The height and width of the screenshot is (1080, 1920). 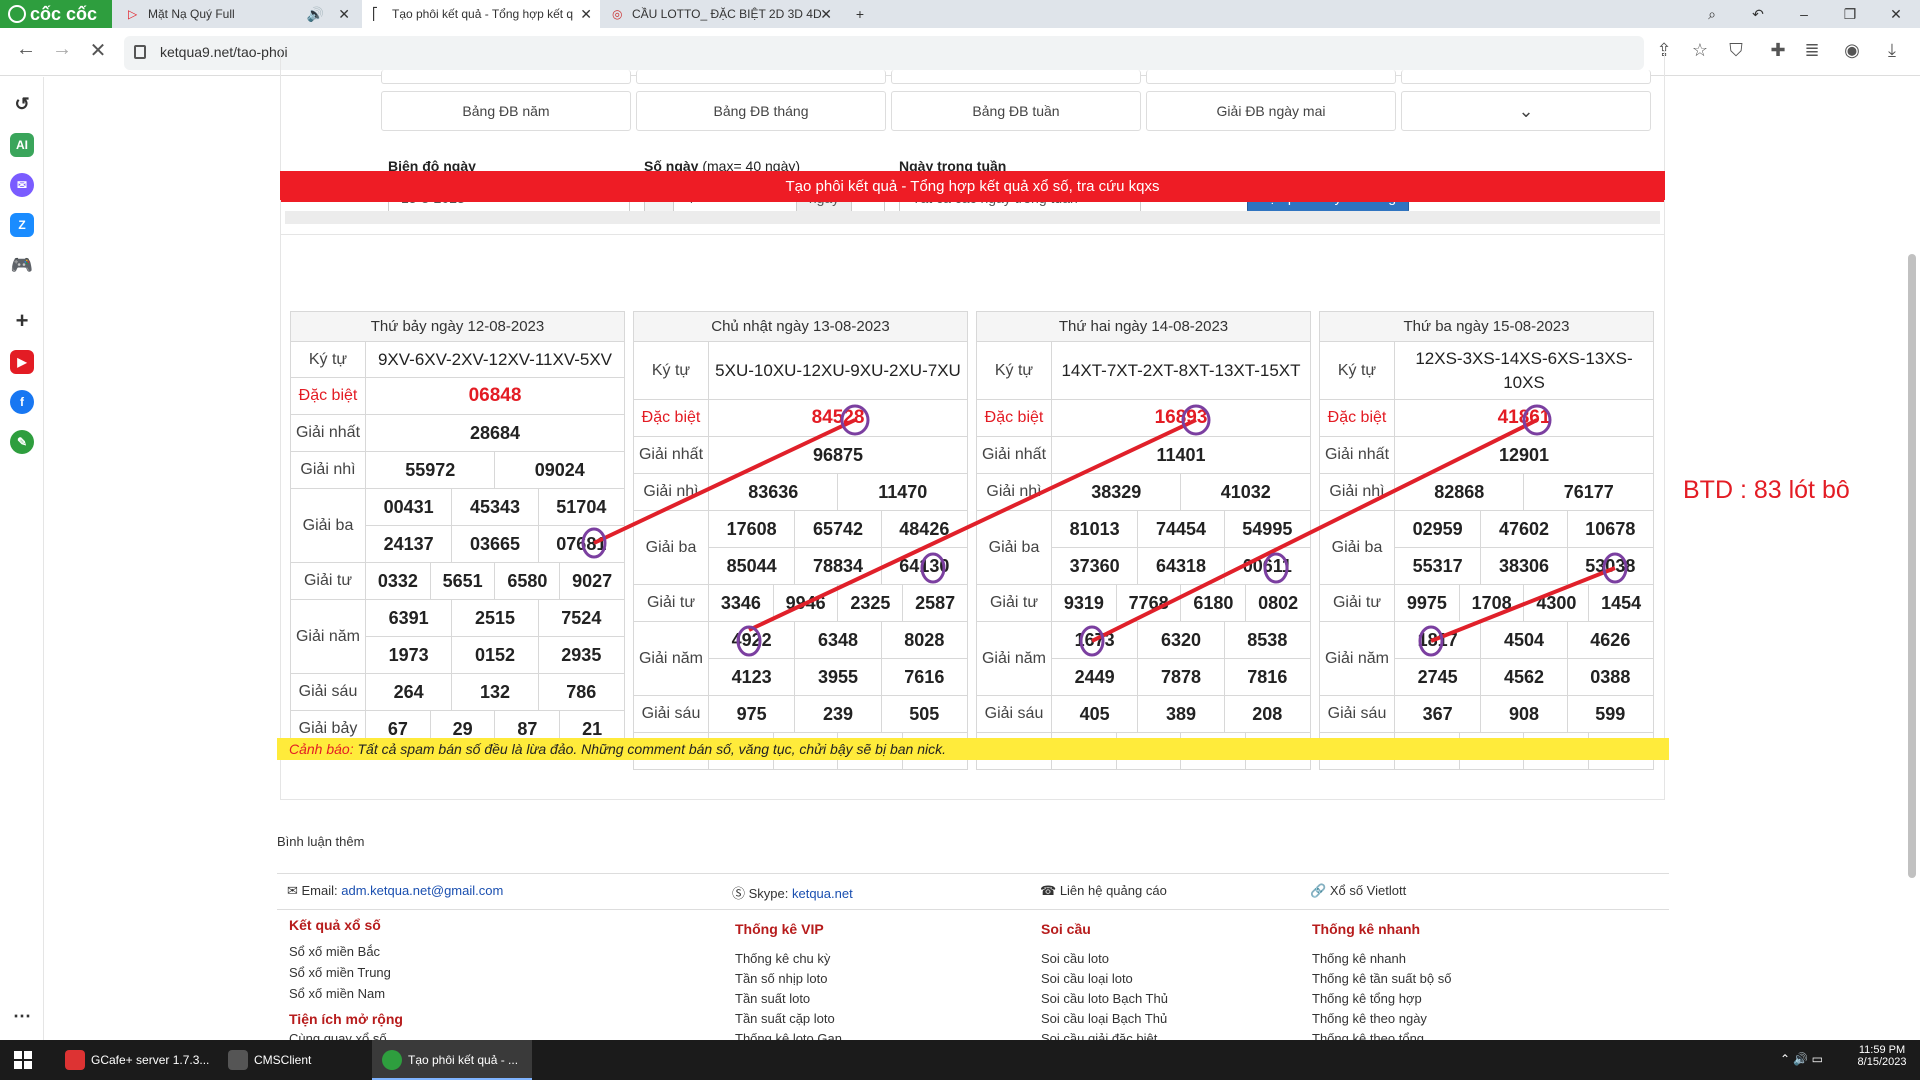 What do you see at coordinates (1357, 418) in the screenshot?
I see `dac-biet-label: Đặc biệt` at bounding box center [1357, 418].